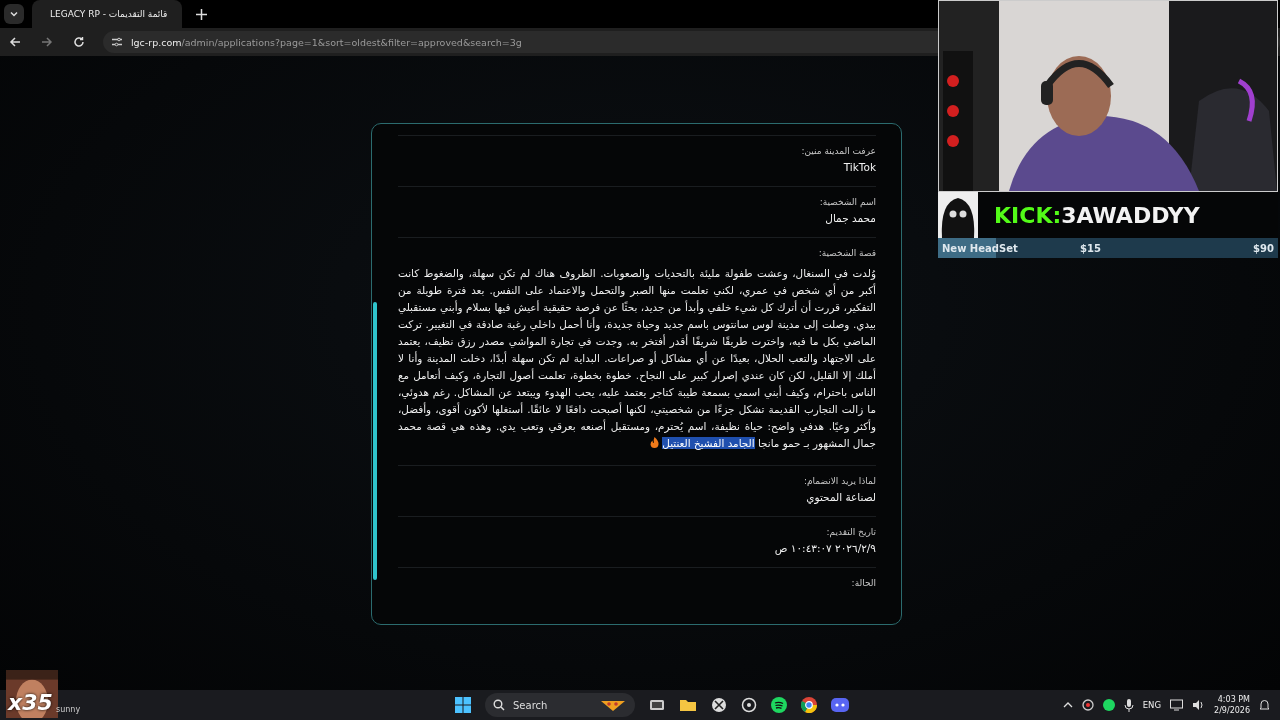 This screenshot has width=1280, height=720. Describe the element at coordinates (613, 705) in the screenshot. I see `pizza-icon` at that location.